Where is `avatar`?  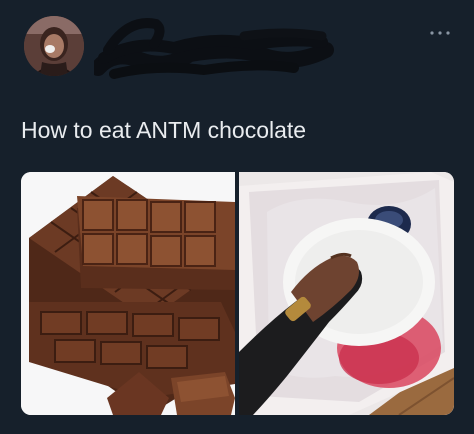
avatar is located at coordinates (54, 46).